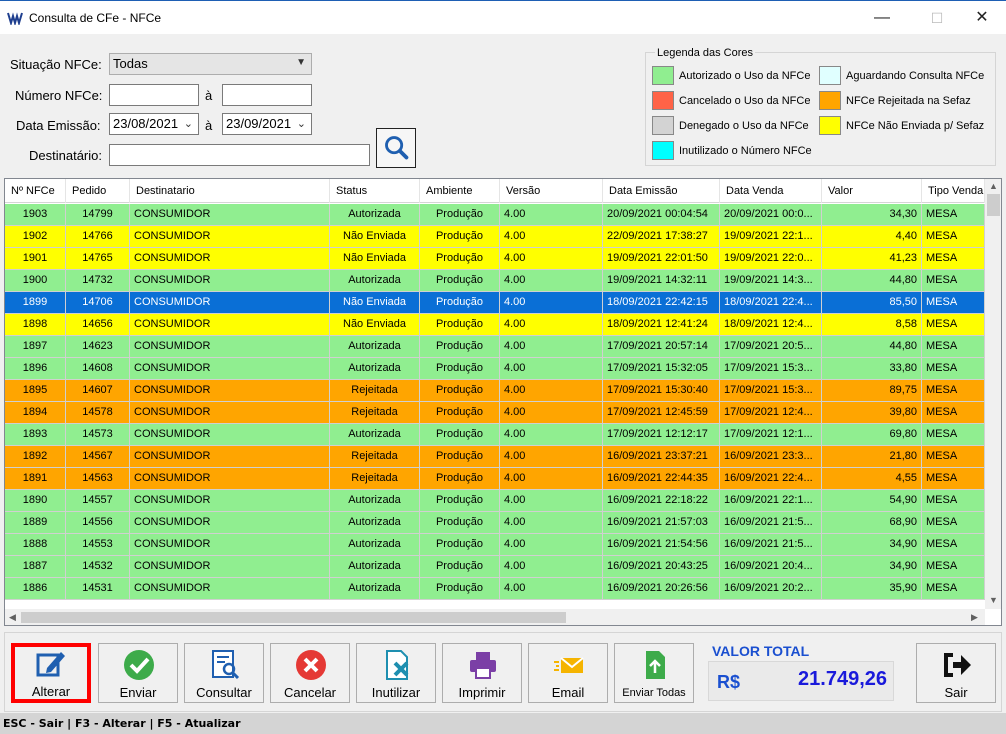 The image size is (1006, 734). Describe the element at coordinates (98, 500) in the screenshot. I see `table-cell: 14557` at that location.